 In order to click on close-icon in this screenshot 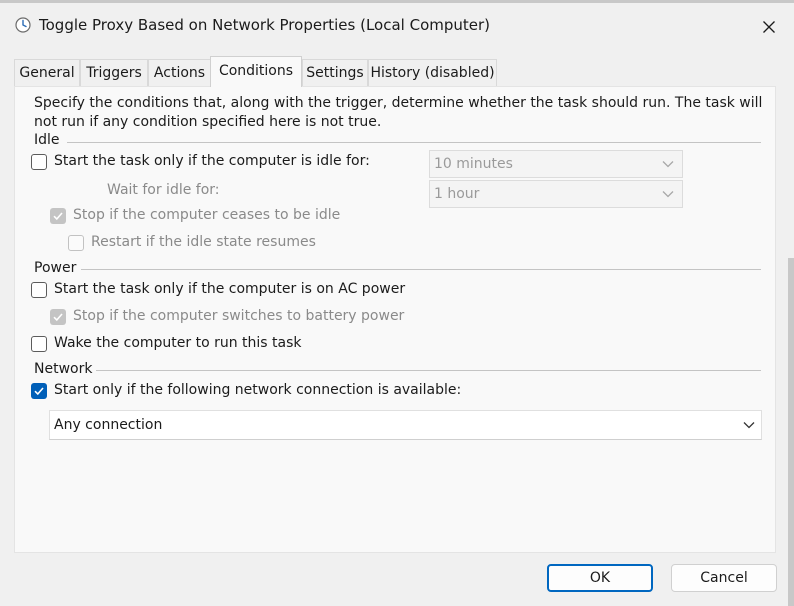, I will do `click(769, 27)`.